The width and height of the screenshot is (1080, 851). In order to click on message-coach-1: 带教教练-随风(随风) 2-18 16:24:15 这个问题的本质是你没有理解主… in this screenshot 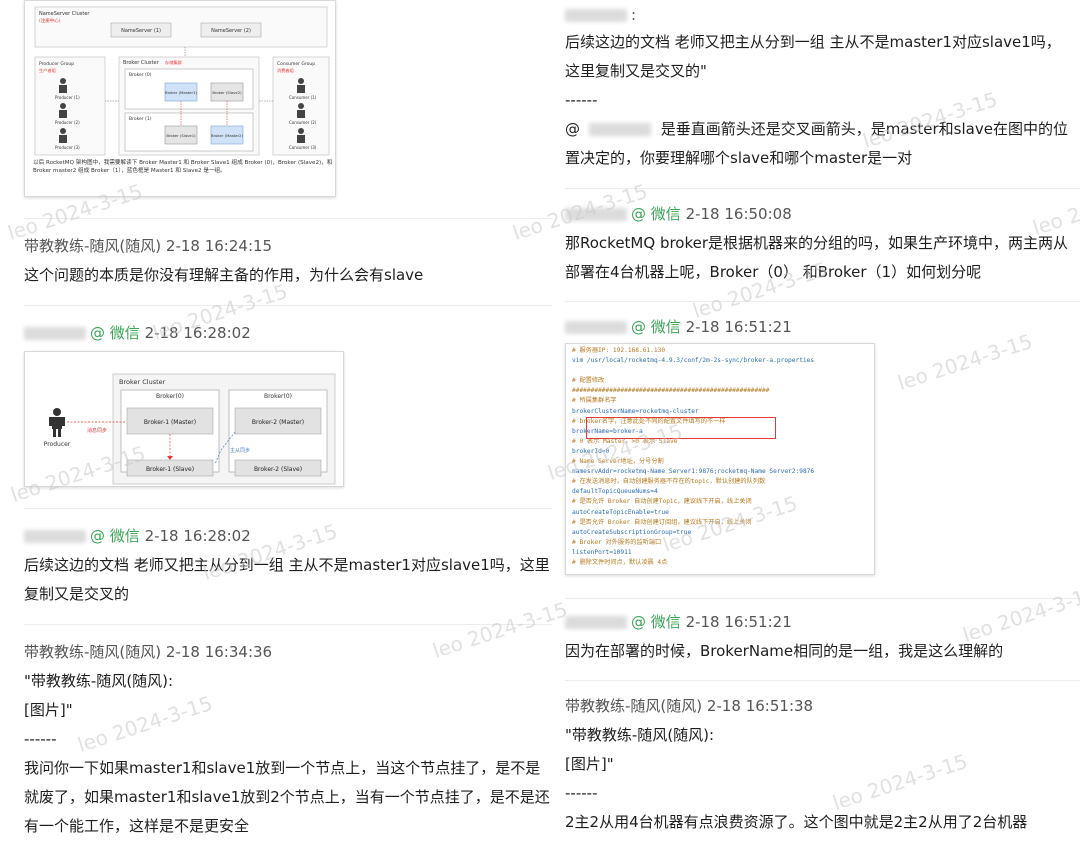, I will do `click(284, 262)`.